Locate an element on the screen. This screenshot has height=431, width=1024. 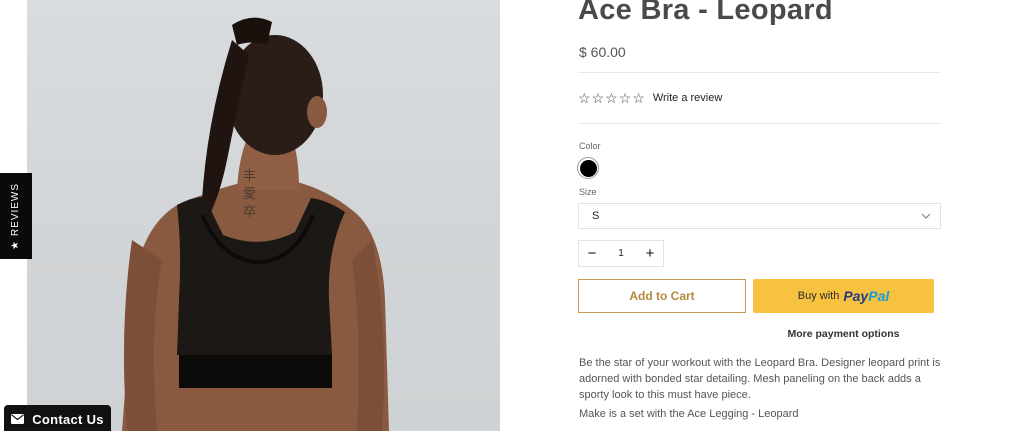
buy-with-label: Buy with is located at coordinates (818, 296).